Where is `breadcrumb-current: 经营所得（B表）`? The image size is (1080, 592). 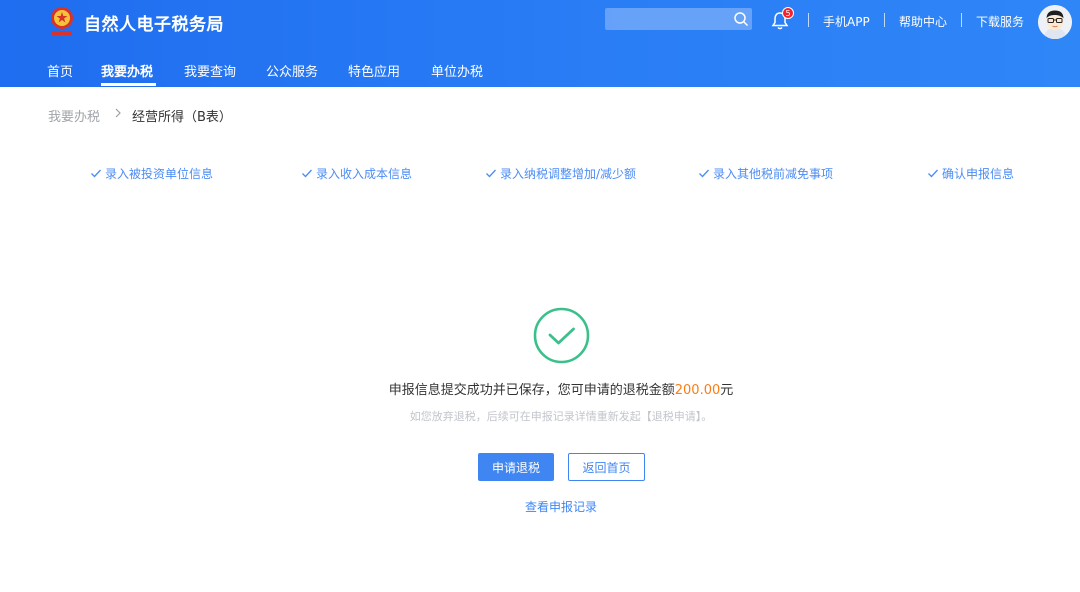
breadcrumb-current: 经营所得（B表） is located at coordinates (182, 117).